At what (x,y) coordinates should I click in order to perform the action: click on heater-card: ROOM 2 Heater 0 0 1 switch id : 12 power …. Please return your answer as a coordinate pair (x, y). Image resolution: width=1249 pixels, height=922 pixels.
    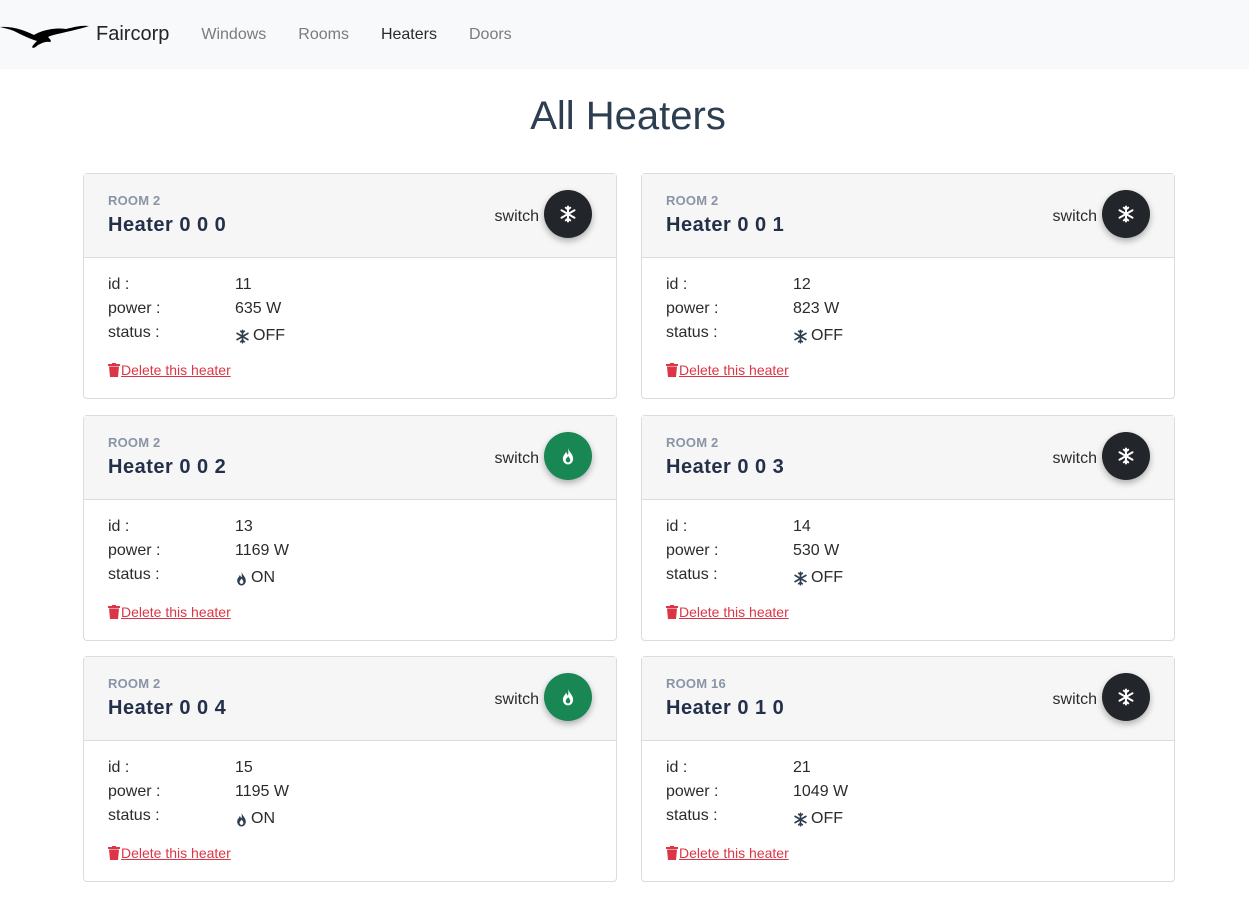
    Looking at the image, I should click on (908, 286).